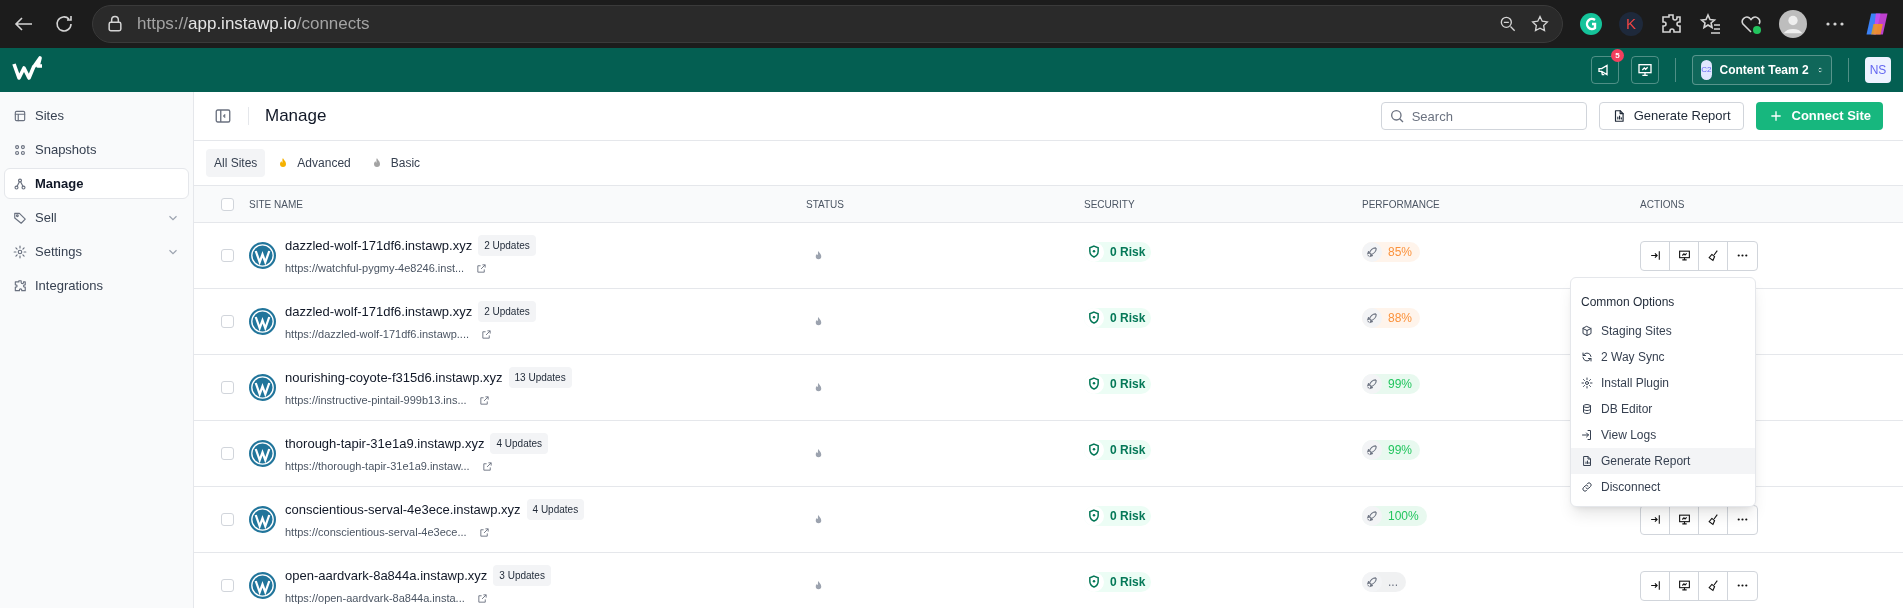 This screenshot has width=1903, height=608. Describe the element at coordinates (1662, 204) in the screenshot. I see `column-header: ACTIONS` at that location.